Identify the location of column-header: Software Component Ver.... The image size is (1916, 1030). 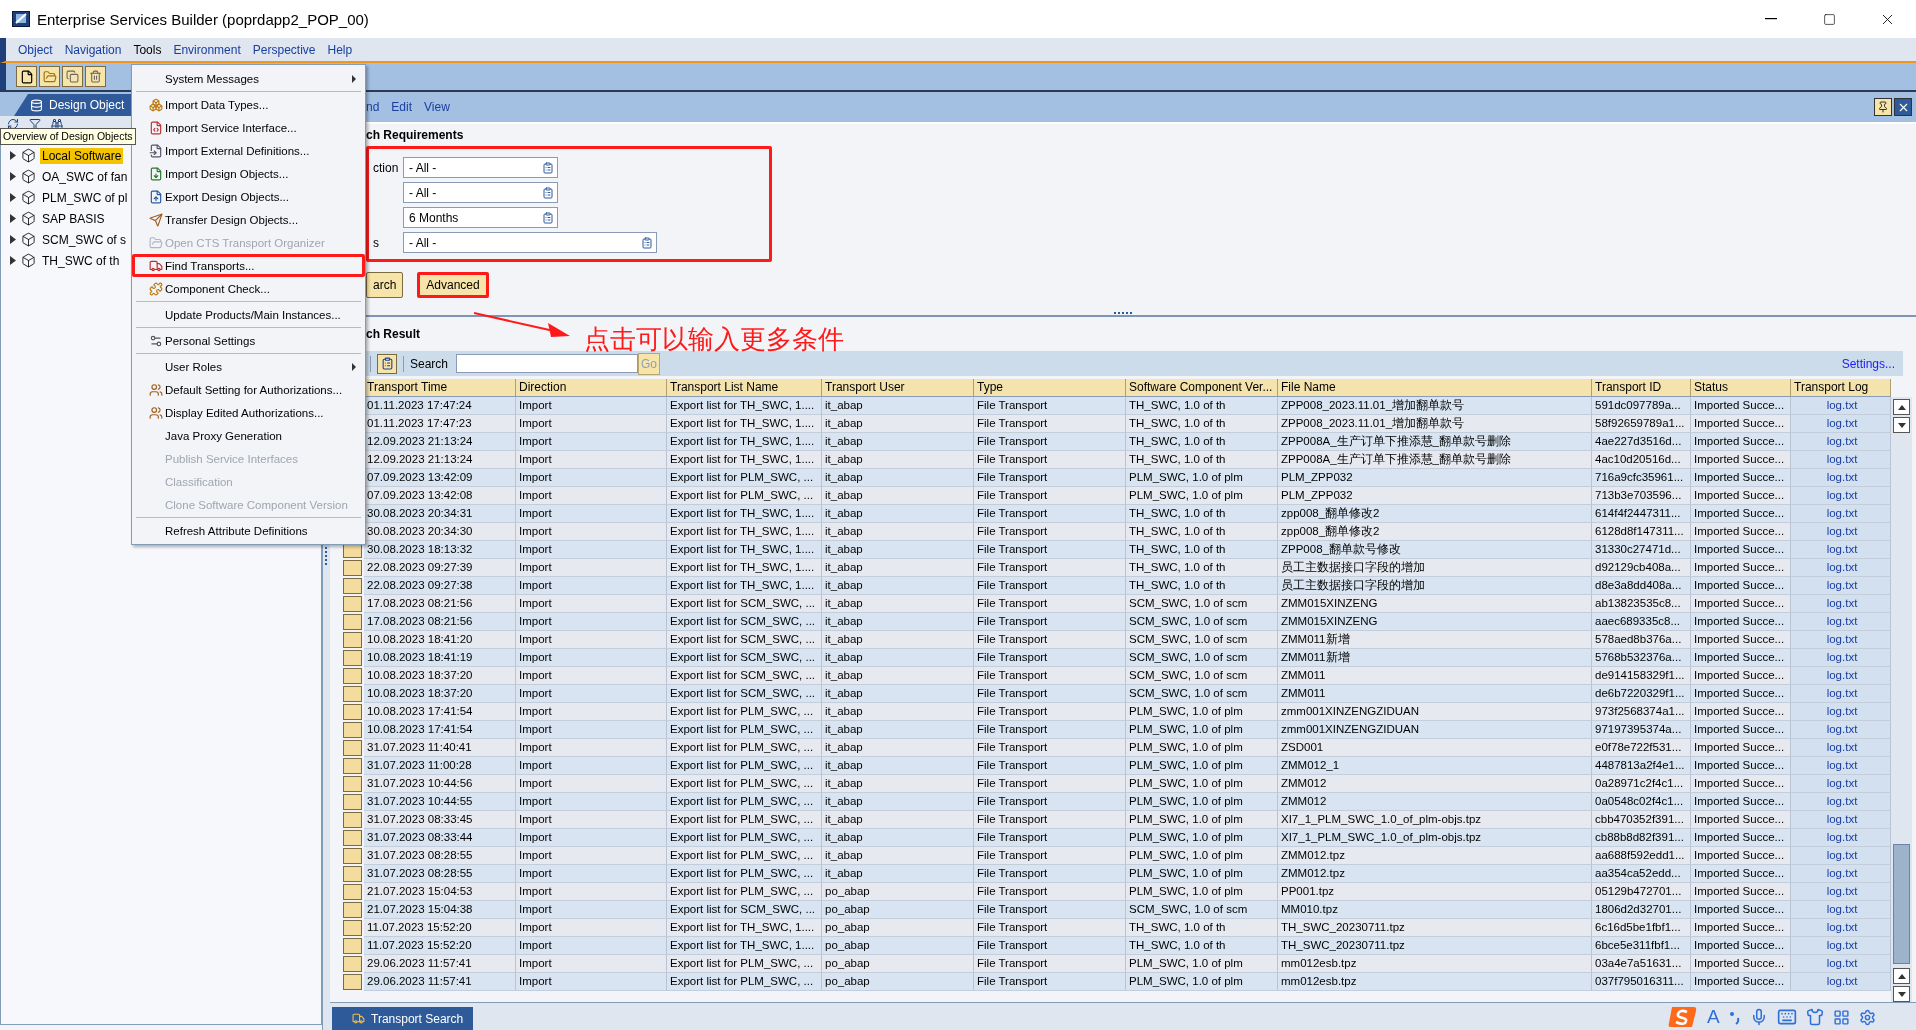
(1202, 388).